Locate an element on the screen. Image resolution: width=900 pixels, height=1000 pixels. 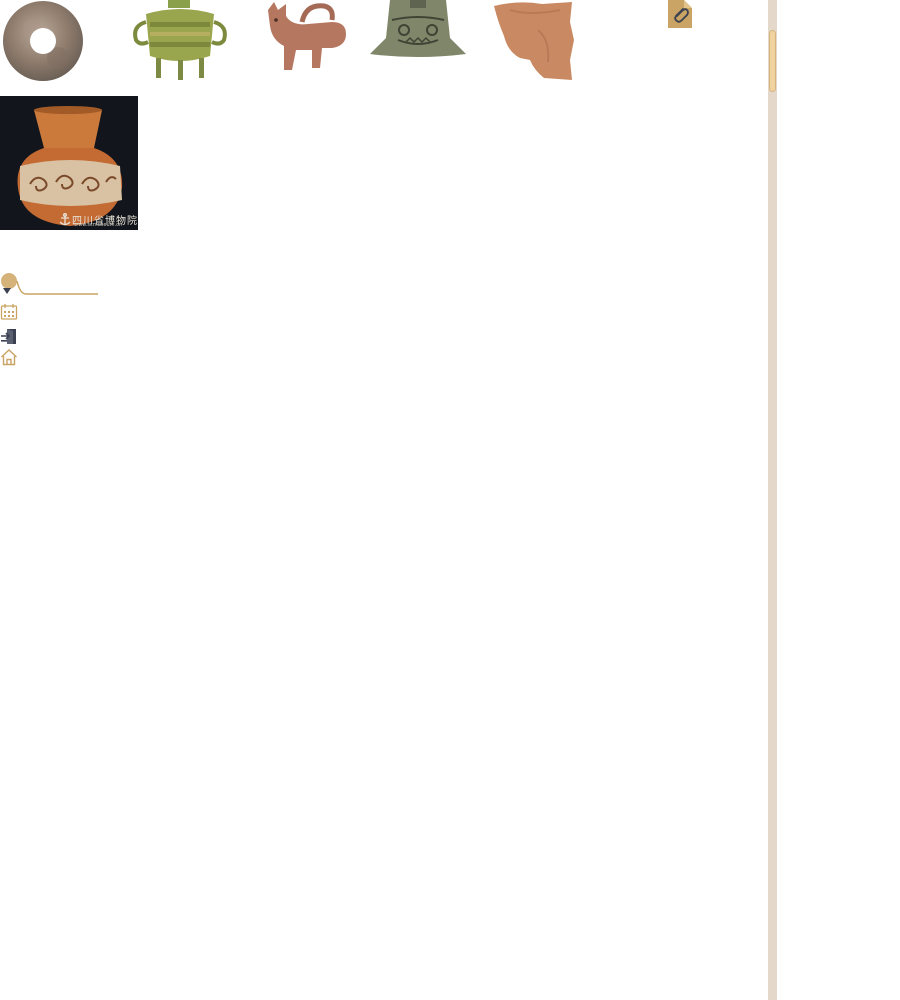
watermark-anchor-icon is located at coordinates (65, 219).